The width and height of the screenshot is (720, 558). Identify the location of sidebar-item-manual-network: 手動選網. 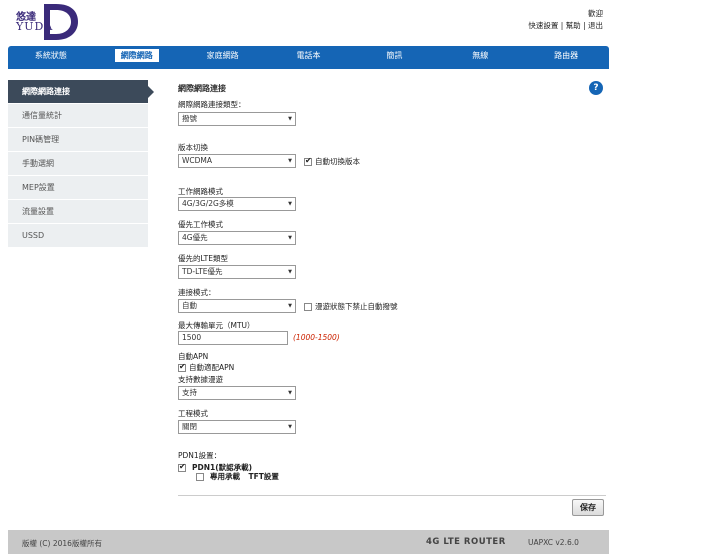
(78, 164).